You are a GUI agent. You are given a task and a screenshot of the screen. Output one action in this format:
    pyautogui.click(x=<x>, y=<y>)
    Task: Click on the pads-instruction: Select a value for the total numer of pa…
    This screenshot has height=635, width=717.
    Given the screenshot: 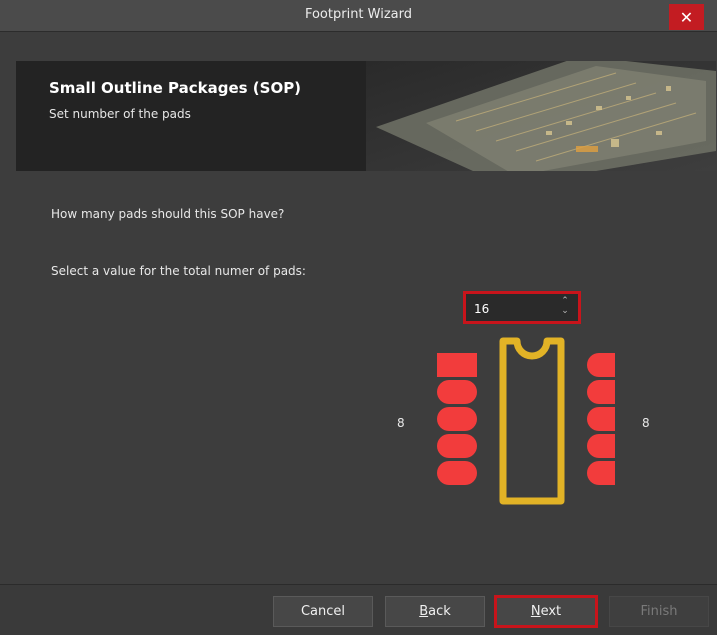 What is the action you would take?
    pyautogui.click(x=178, y=271)
    